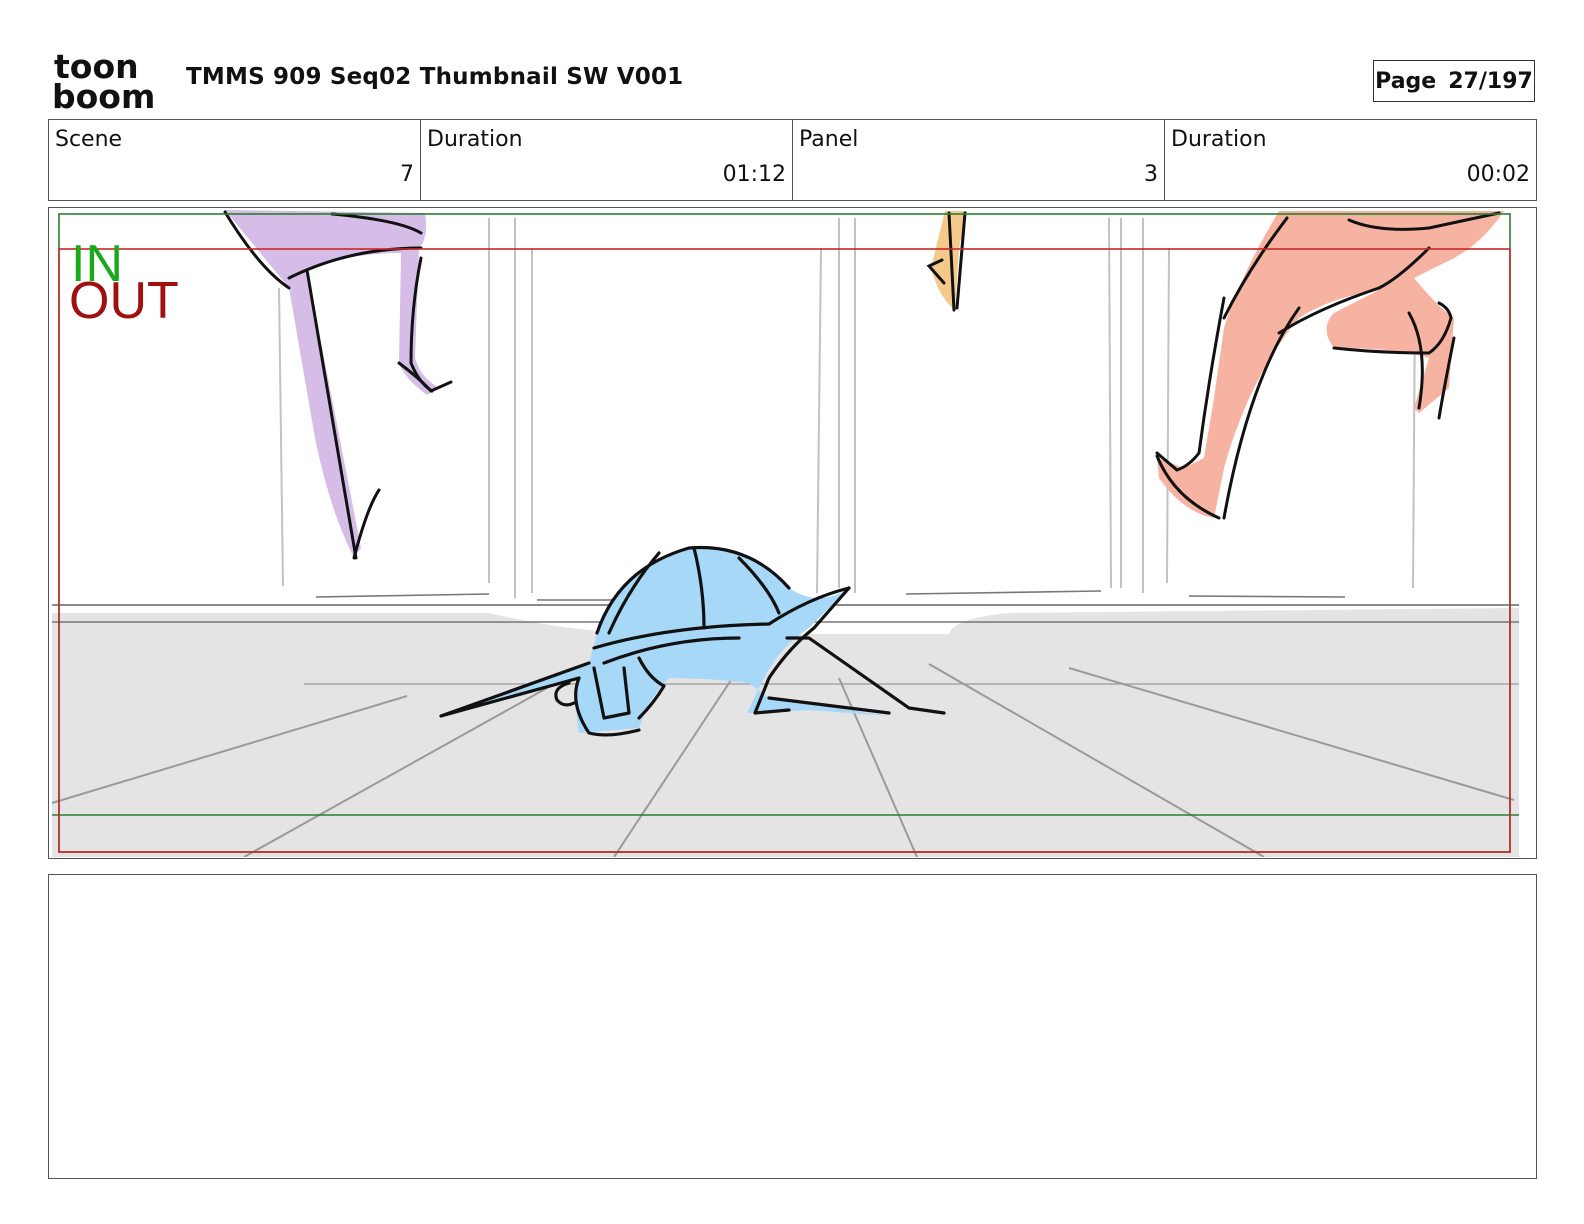  I want to click on page-indicator: Page 27/197, so click(1454, 81).